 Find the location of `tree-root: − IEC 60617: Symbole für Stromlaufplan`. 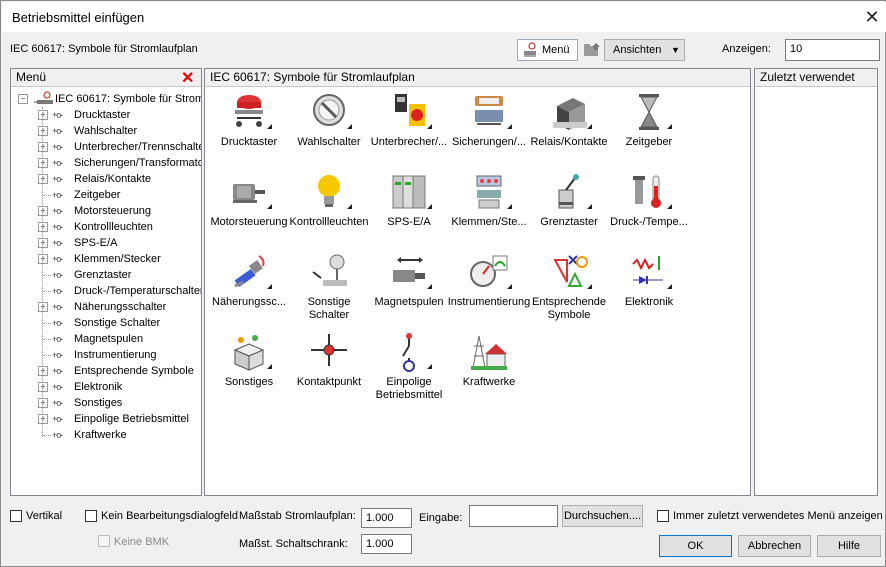

tree-root: − IEC 60617: Symbole für Stromlaufplan is located at coordinates (106, 99).